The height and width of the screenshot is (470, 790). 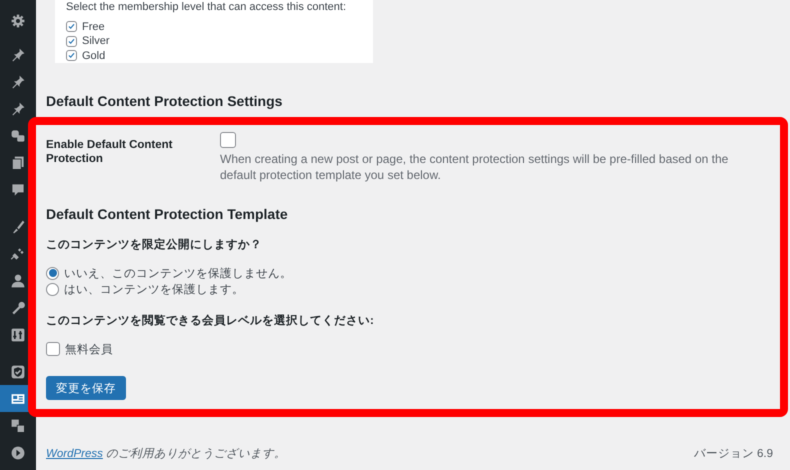 What do you see at coordinates (178, 273) in the screenshot?
I see `option-label: いいえ、このコンテンツを保護しません。` at bounding box center [178, 273].